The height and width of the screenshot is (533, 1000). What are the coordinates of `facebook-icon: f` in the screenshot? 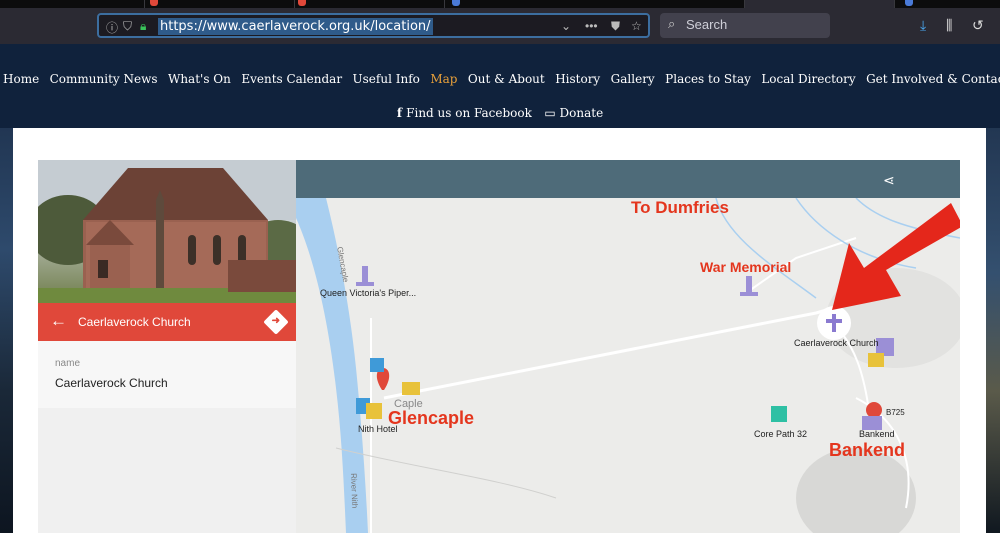 It's located at (401, 113).